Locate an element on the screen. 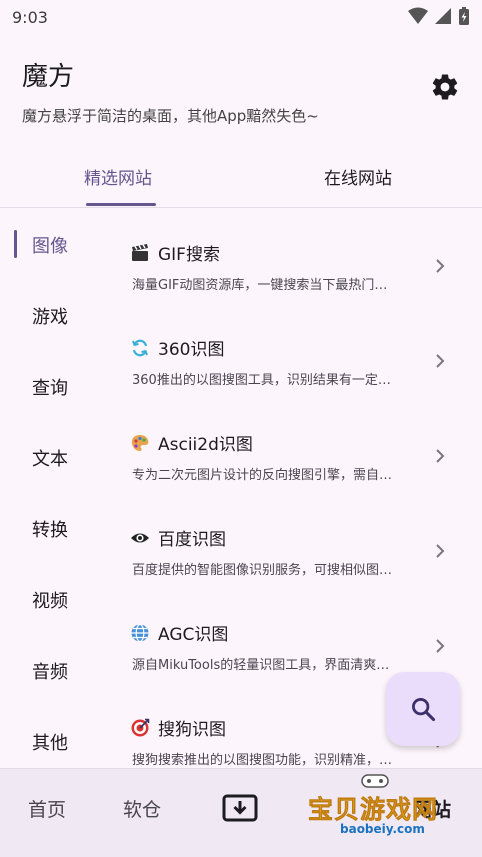  site-title: 百度识图 is located at coordinates (192, 540).